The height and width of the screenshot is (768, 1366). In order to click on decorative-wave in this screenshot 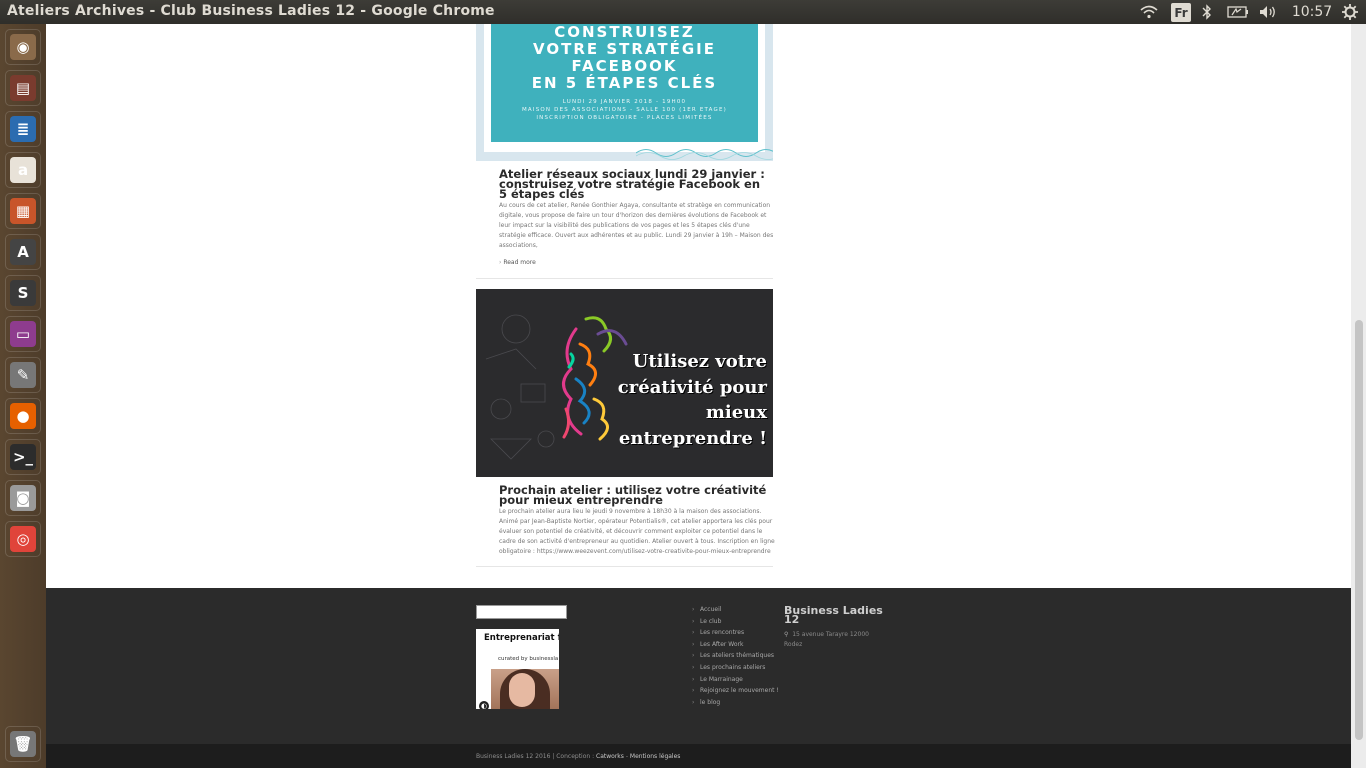, I will do `click(704, 154)`.